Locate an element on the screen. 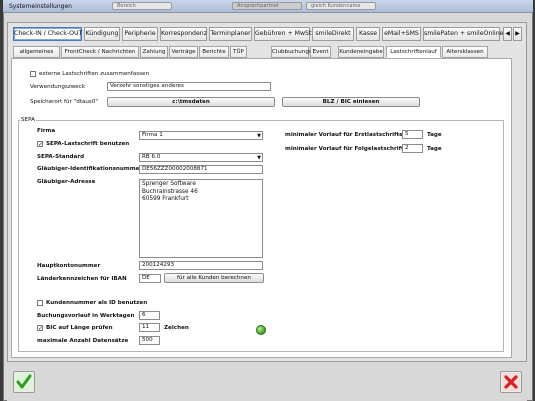 The width and height of the screenshot is (535, 401). folge-label: minimaler Vorlauf für Folgelastschriften is located at coordinates (348, 149).